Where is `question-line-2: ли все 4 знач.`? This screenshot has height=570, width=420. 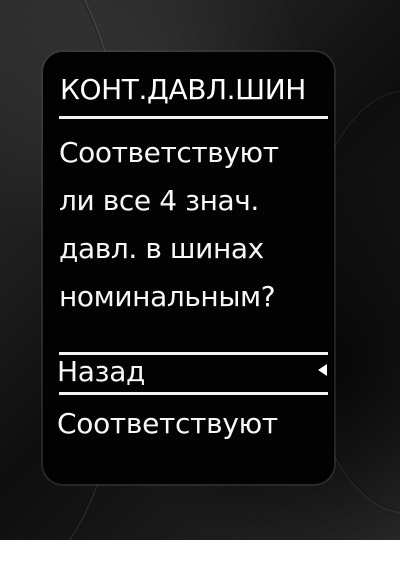 question-line-2: ли все 4 знач. is located at coordinates (159, 200).